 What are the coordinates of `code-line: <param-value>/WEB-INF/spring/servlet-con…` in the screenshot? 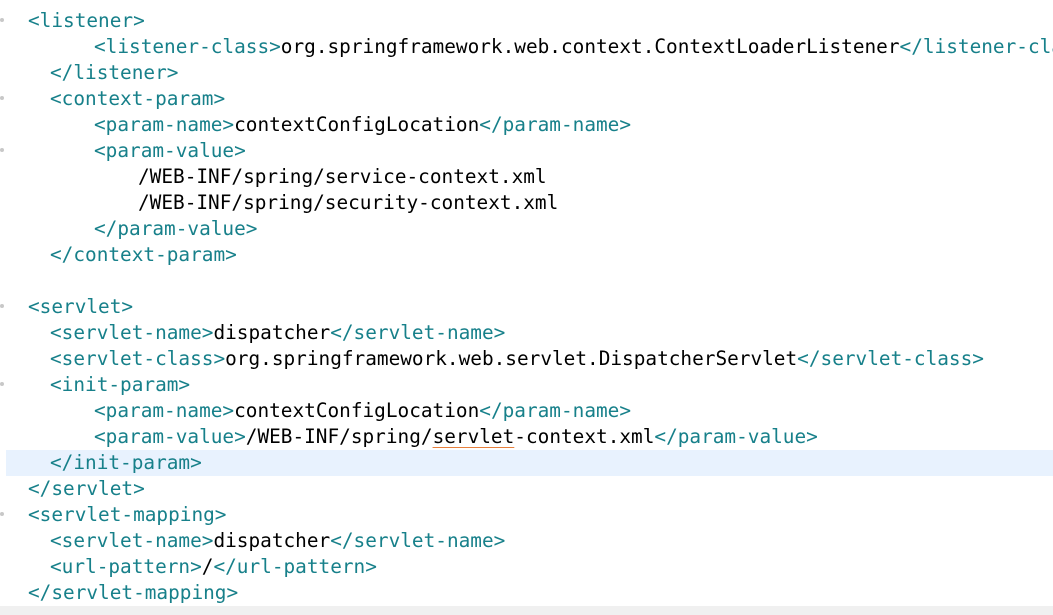 It's located at (526, 437).